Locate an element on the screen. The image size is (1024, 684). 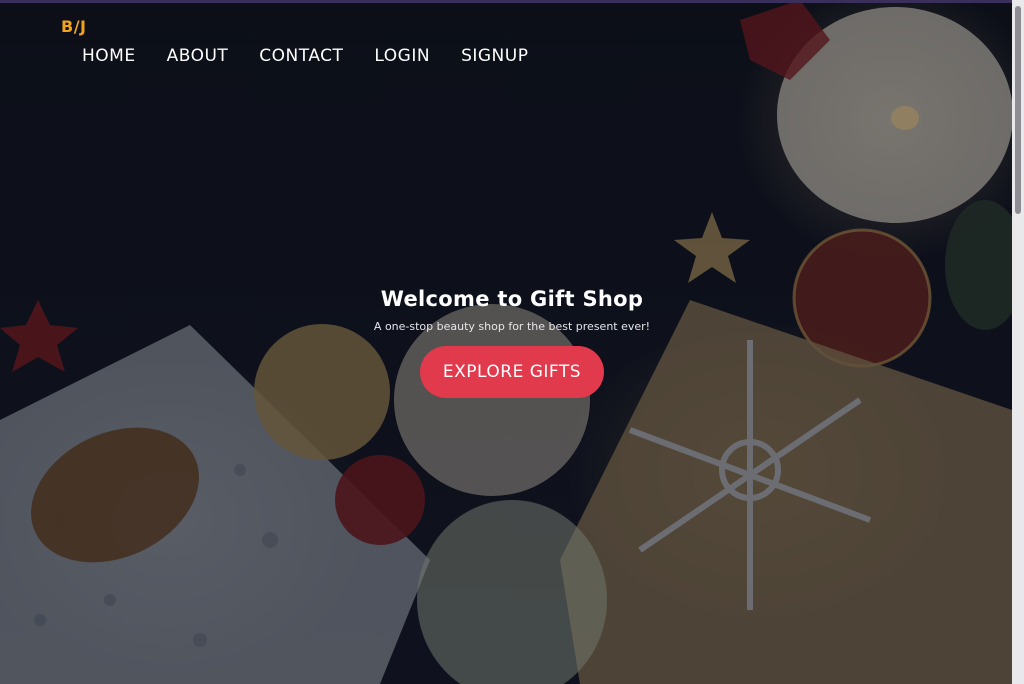
nav-item-signup: SIGNUP is located at coordinates (494, 56).